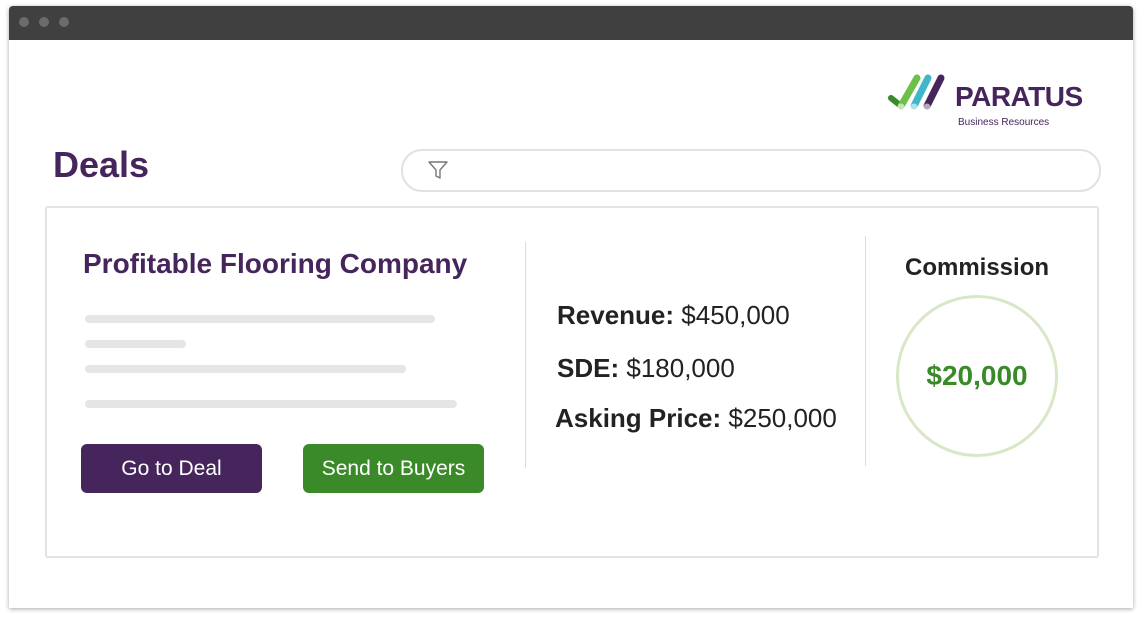  I want to click on commission-label: Commission, so click(977, 267).